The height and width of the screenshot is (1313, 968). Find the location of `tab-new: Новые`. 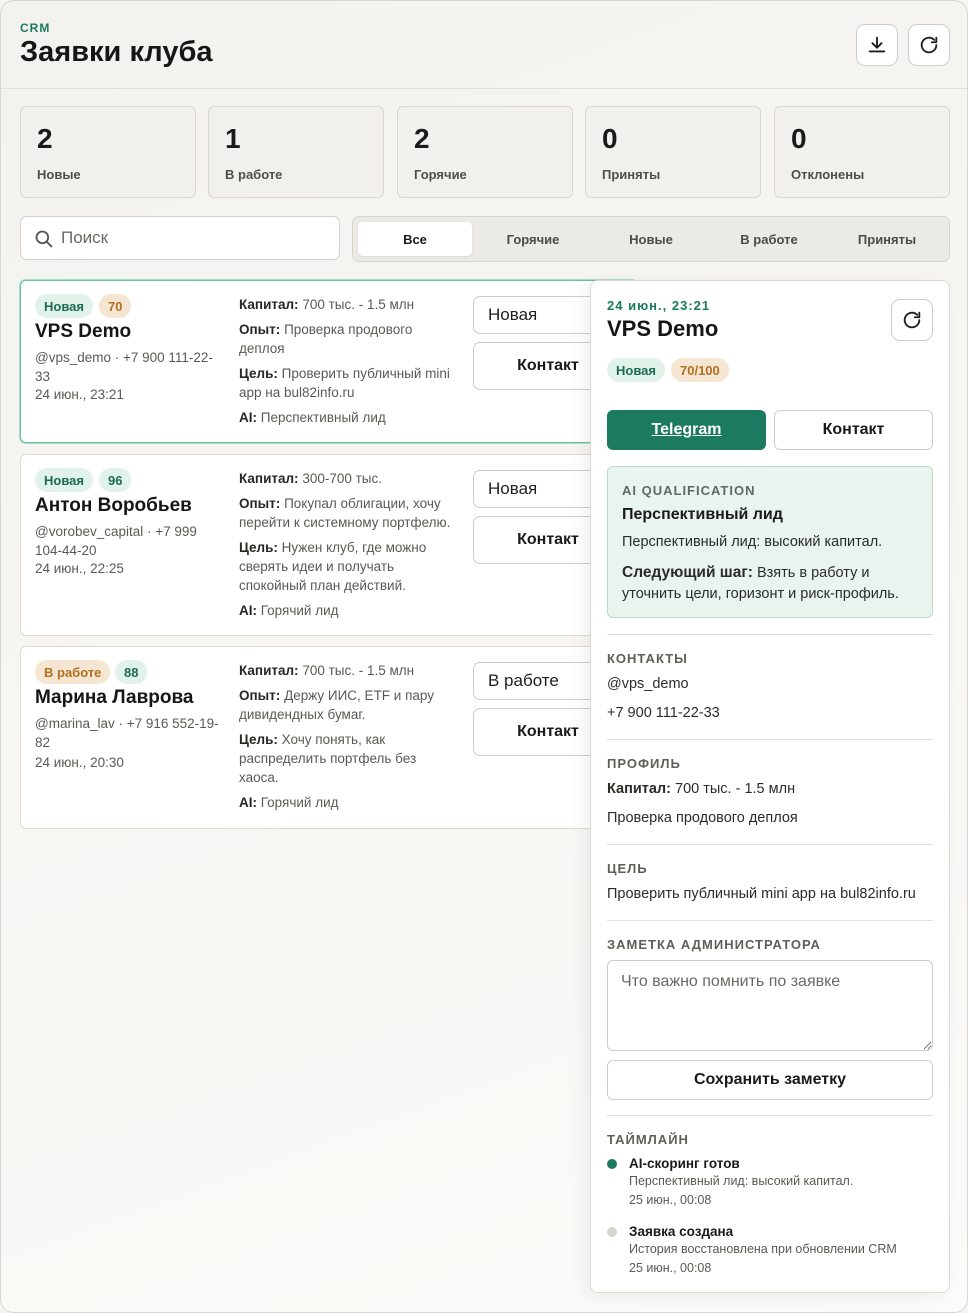

tab-new: Новые is located at coordinates (651, 239).